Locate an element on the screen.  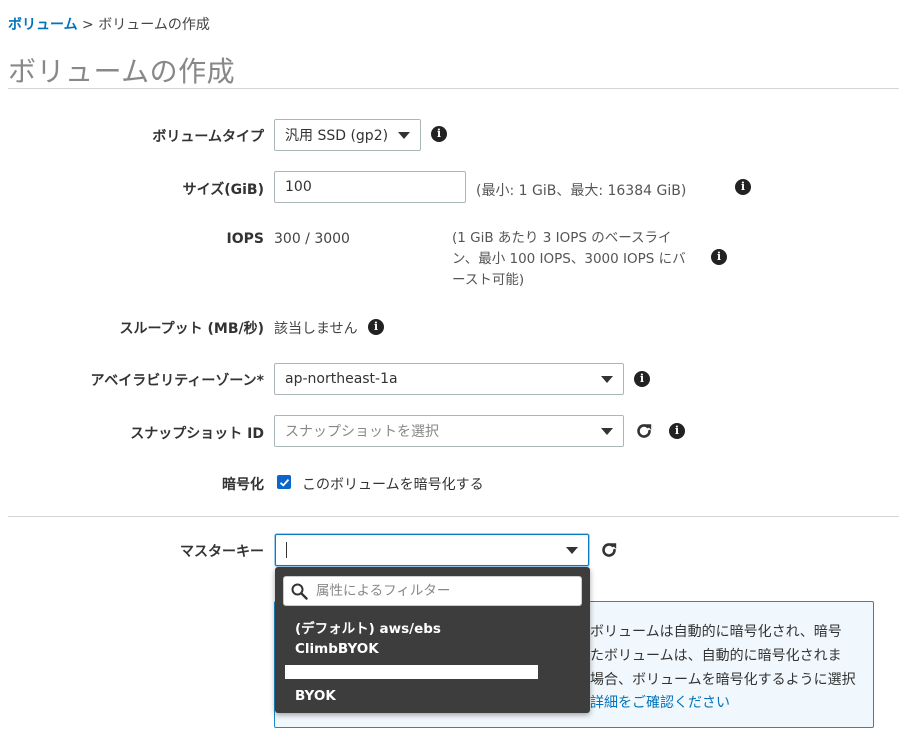
section-divider is located at coordinates (453, 516).